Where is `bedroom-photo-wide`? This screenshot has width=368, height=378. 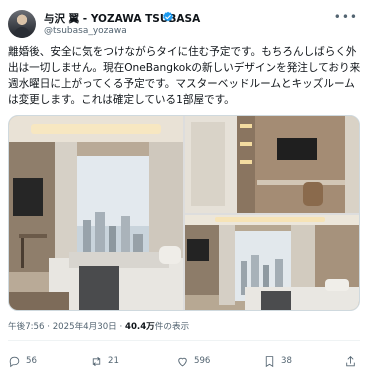
bedroom-photo-wide is located at coordinates (272, 262).